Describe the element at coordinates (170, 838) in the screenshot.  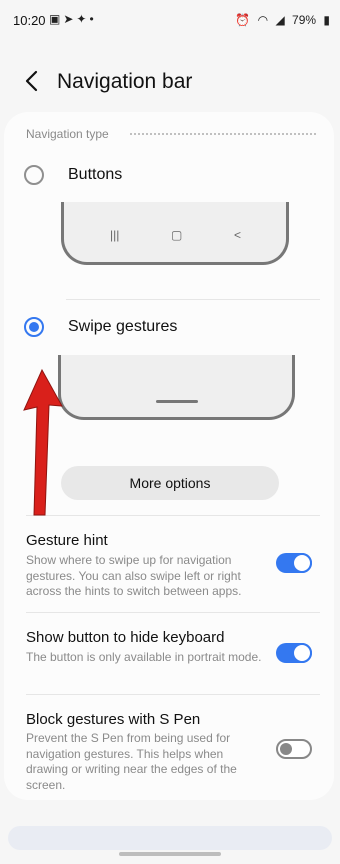
I see `bottom-search-pill` at that location.